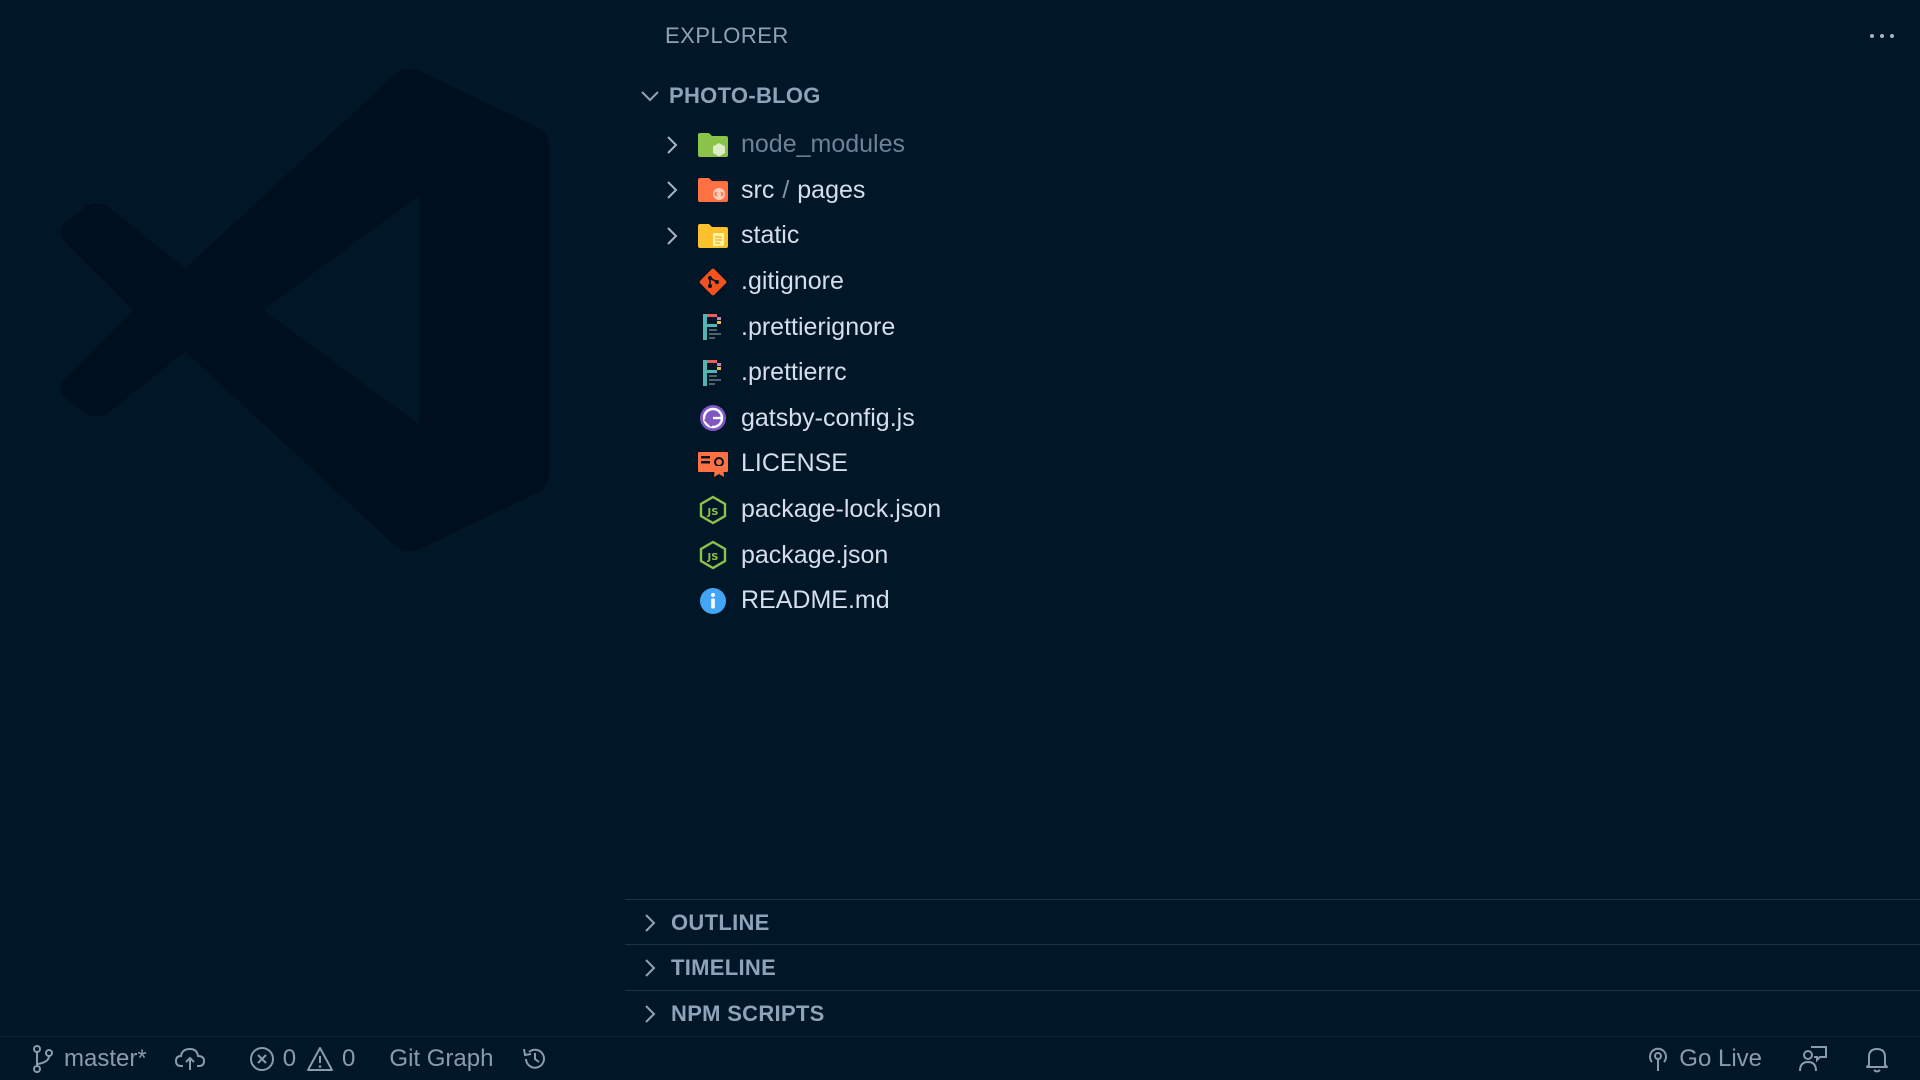  Describe the element at coordinates (1075, 145) in the screenshot. I see `tree-item-node-modules: node_modules` at that location.